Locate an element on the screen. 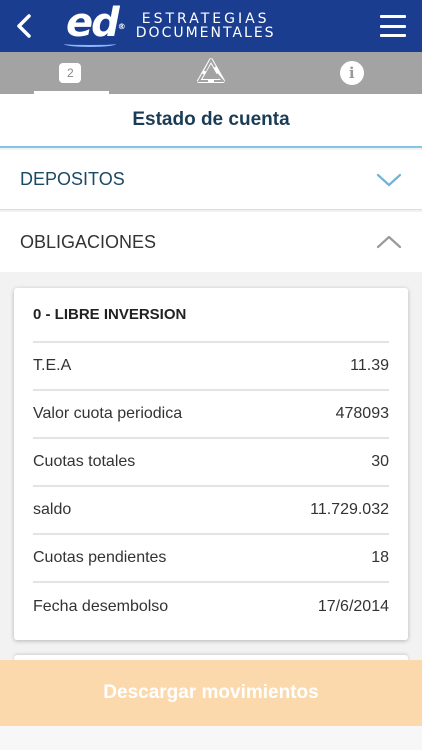  page-title: Estado de cuenta is located at coordinates (211, 119).